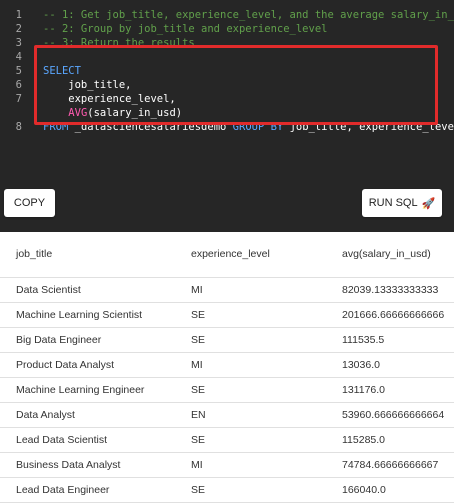 Image resolution: width=454 pixels, height=503 pixels. I want to click on cell-avg-salary: 82039.13333333333, so click(390, 289).